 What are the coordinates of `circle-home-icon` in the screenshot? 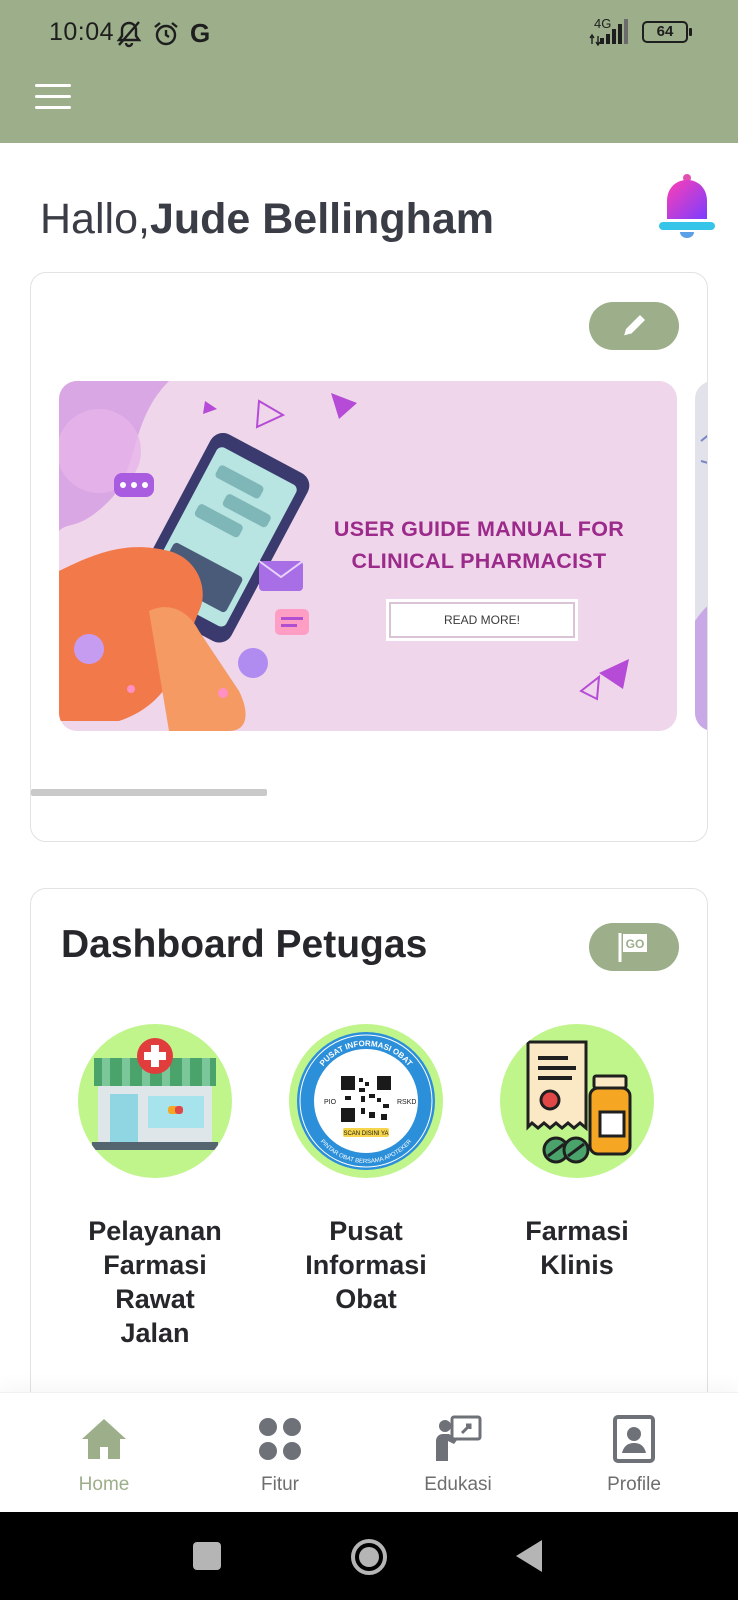 It's located at (369, 1557).